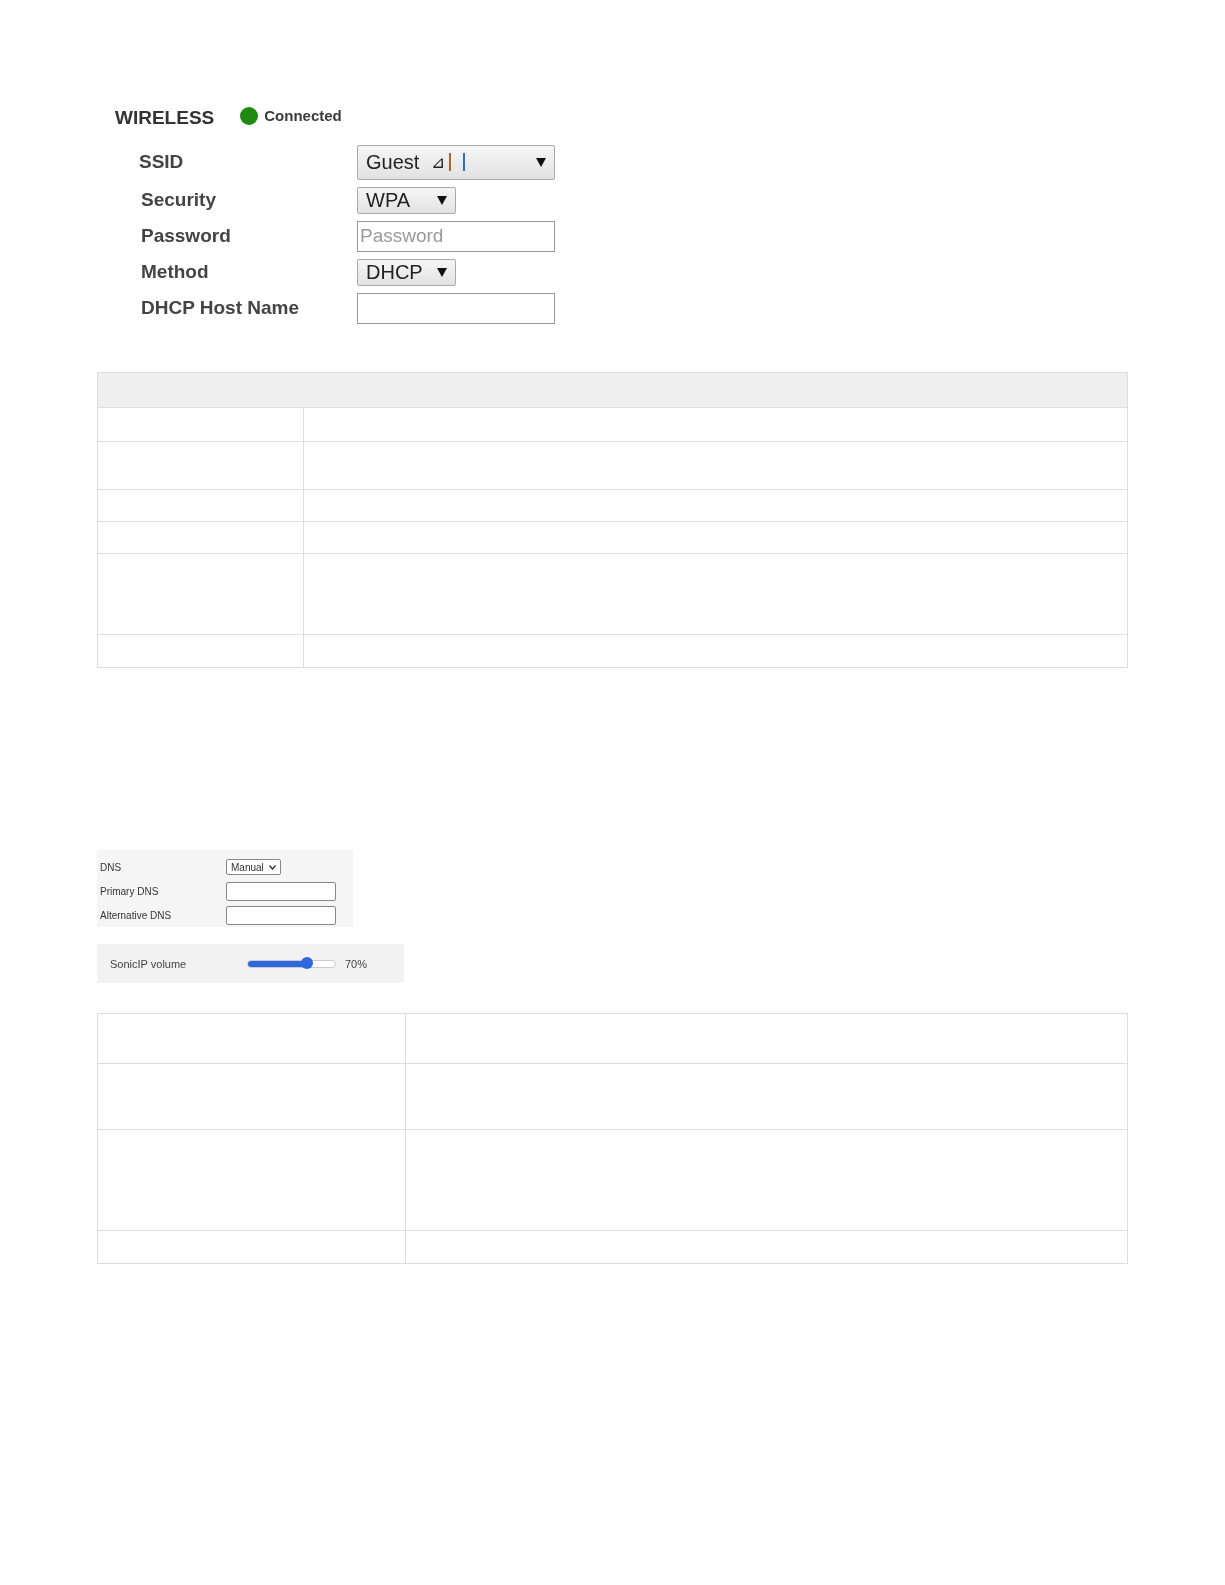 This screenshot has height=1585, width=1225. Describe the element at coordinates (456, 162) in the screenshot. I see `dropdown: Guest ⊿` at that location.